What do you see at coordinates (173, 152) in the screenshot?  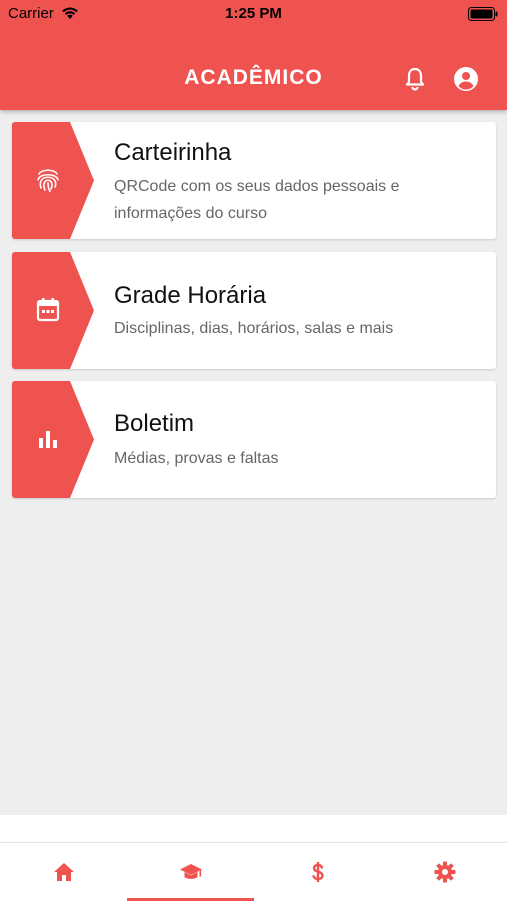 I see `card-title: Carteirinha` at bounding box center [173, 152].